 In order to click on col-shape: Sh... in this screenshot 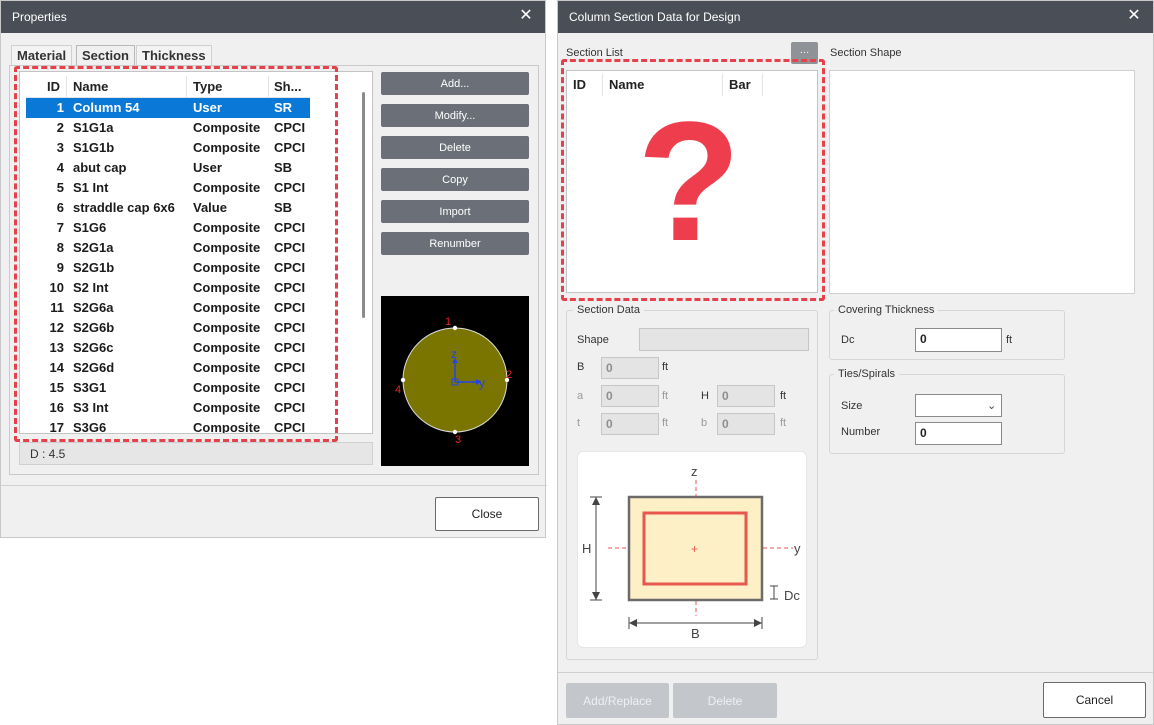, I will do `click(287, 86)`.